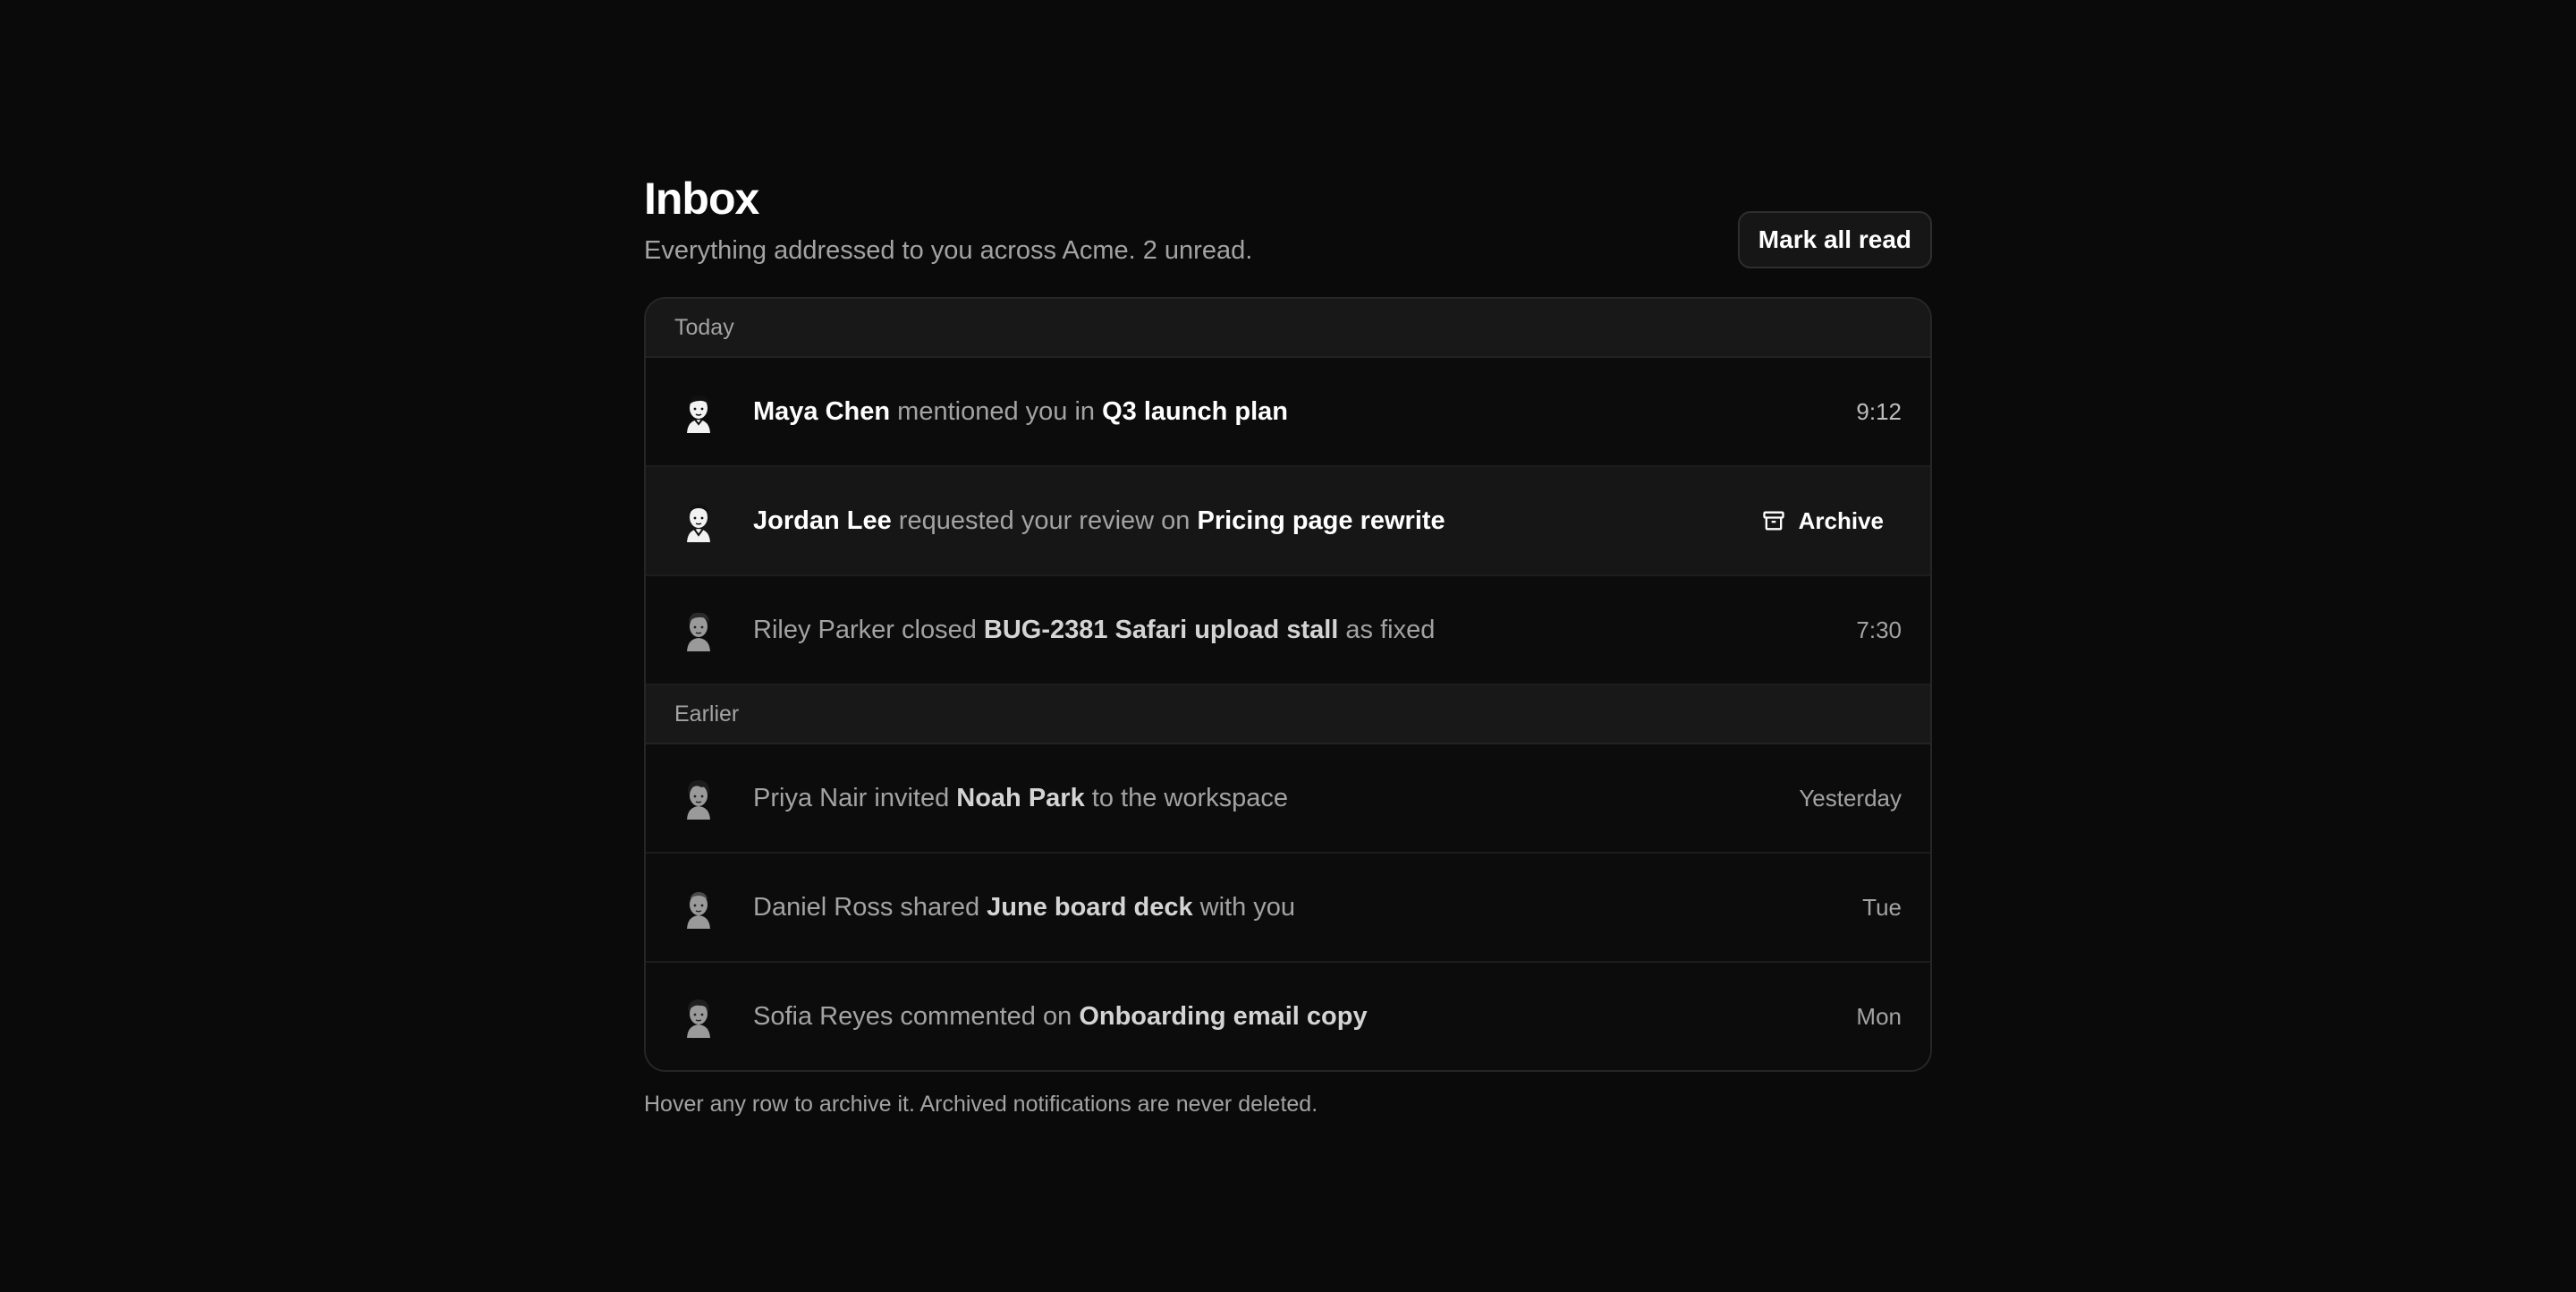 The image size is (2576, 1292). What do you see at coordinates (701, 199) in the screenshot?
I see `page-title: Inbox` at bounding box center [701, 199].